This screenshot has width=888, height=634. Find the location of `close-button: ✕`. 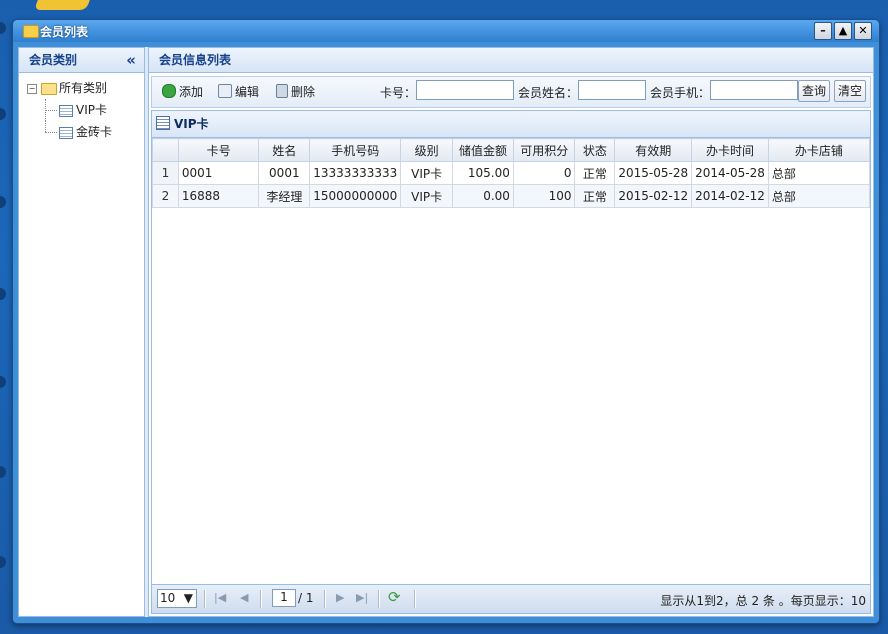

close-button: ✕ is located at coordinates (863, 31).